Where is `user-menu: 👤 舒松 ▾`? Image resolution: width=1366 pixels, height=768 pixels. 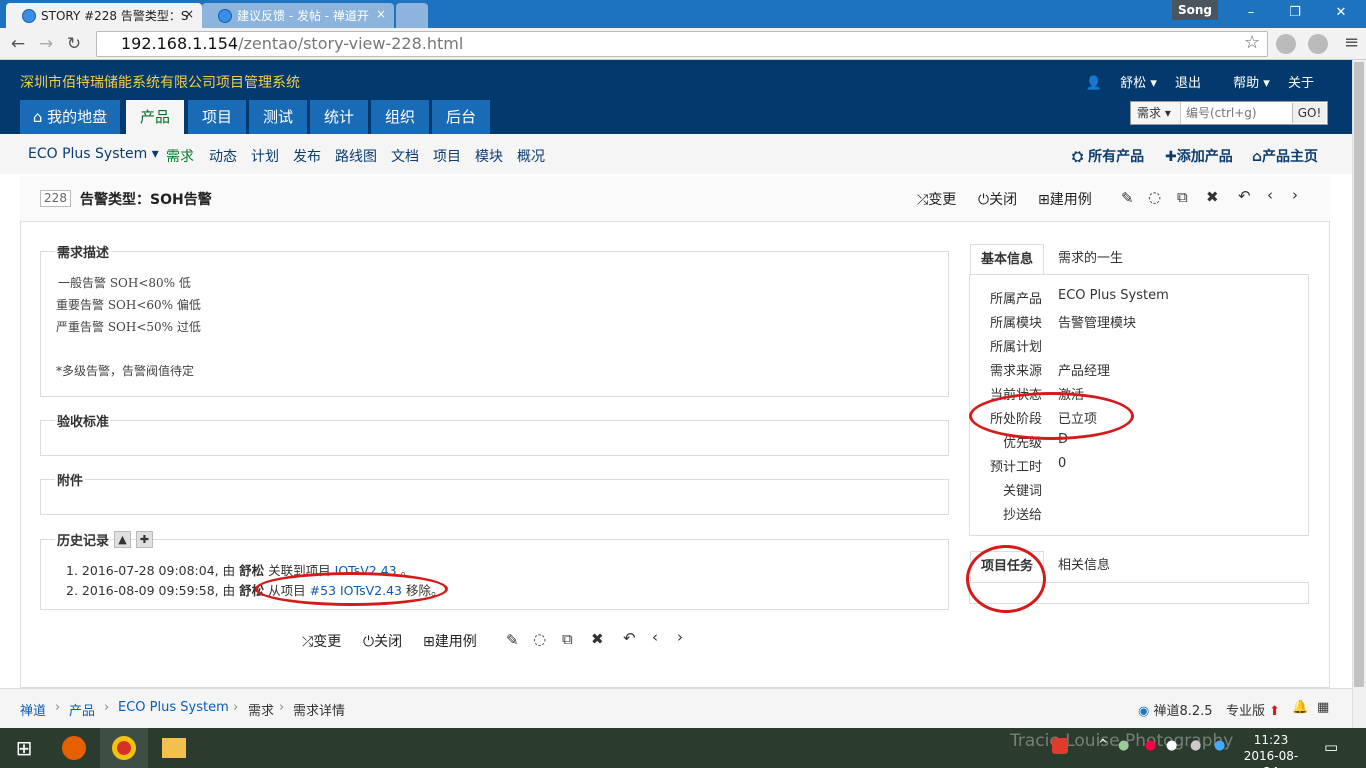
user-menu: 👤 舒松 ▾ is located at coordinates (1121, 83).